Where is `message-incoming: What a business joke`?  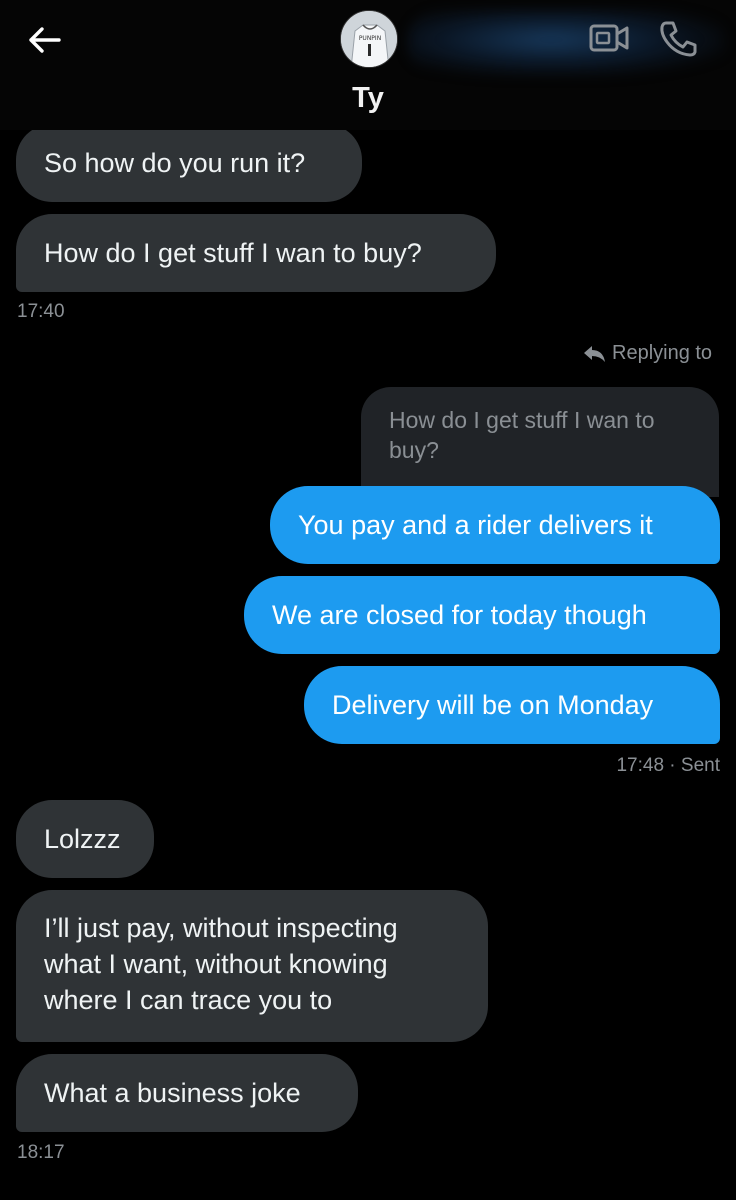 message-incoming: What a business joke is located at coordinates (187, 1093).